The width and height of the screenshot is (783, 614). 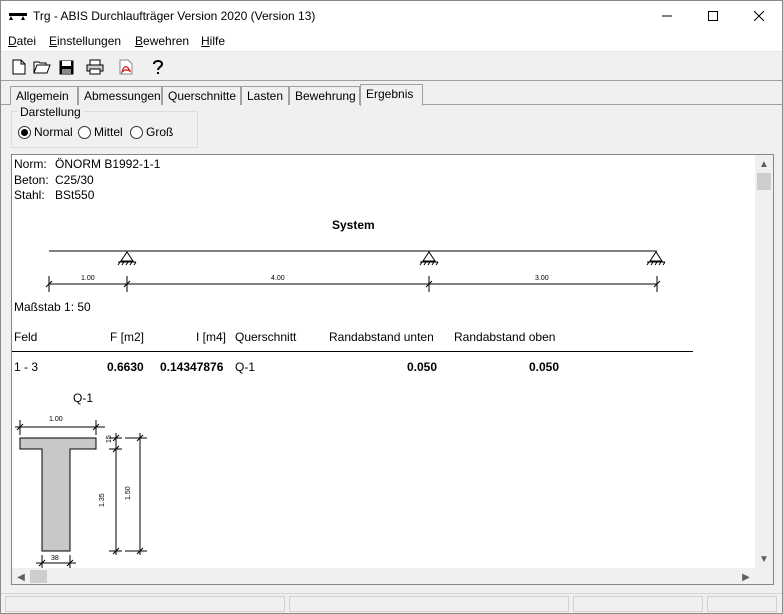 What do you see at coordinates (53, 132) in the screenshot?
I see `radio-normal-label: Normal` at bounding box center [53, 132].